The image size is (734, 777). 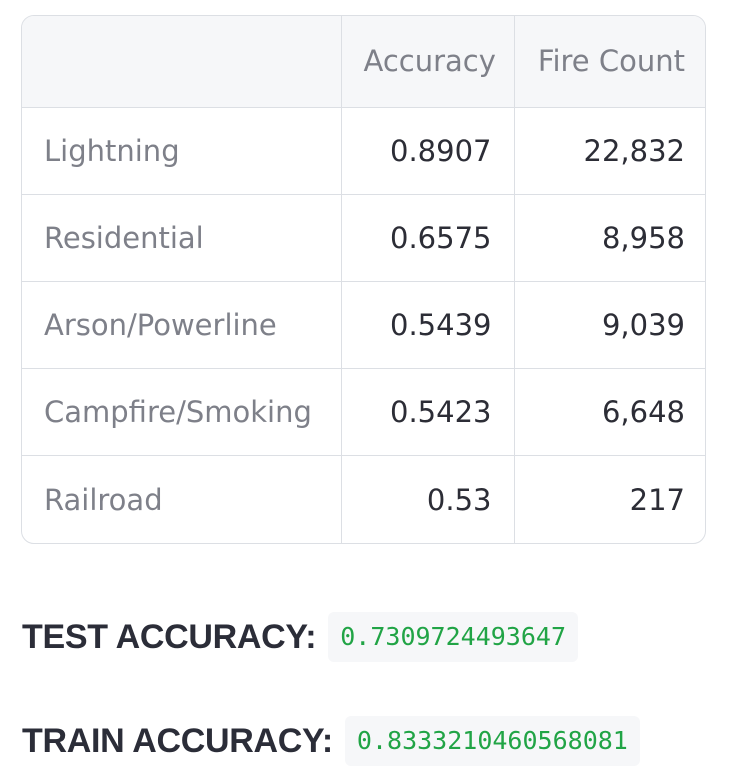 What do you see at coordinates (177, 740) in the screenshot?
I see `train-accuracy-label: TRAIN ACCURACY:` at bounding box center [177, 740].